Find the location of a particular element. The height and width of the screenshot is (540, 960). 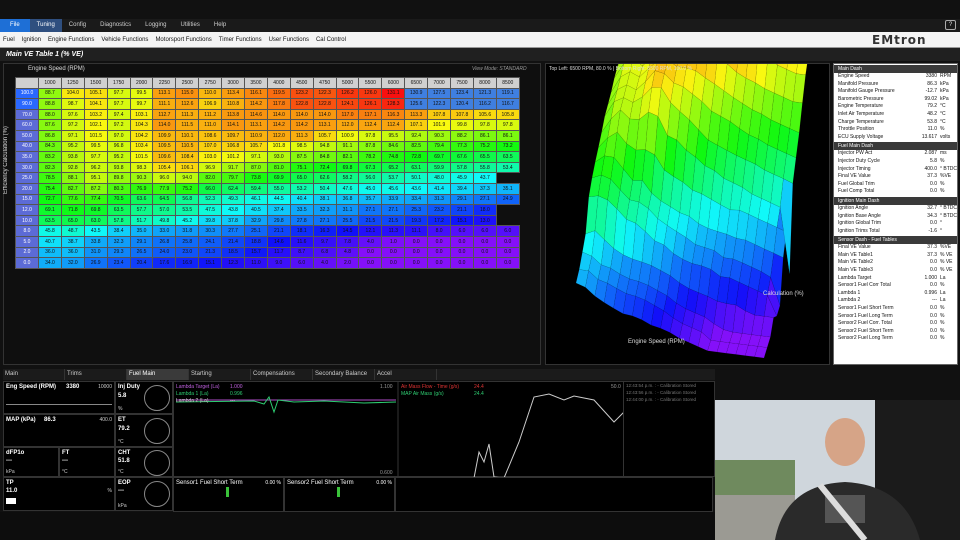

table-cell: 107.8 is located at coordinates (439, 114).